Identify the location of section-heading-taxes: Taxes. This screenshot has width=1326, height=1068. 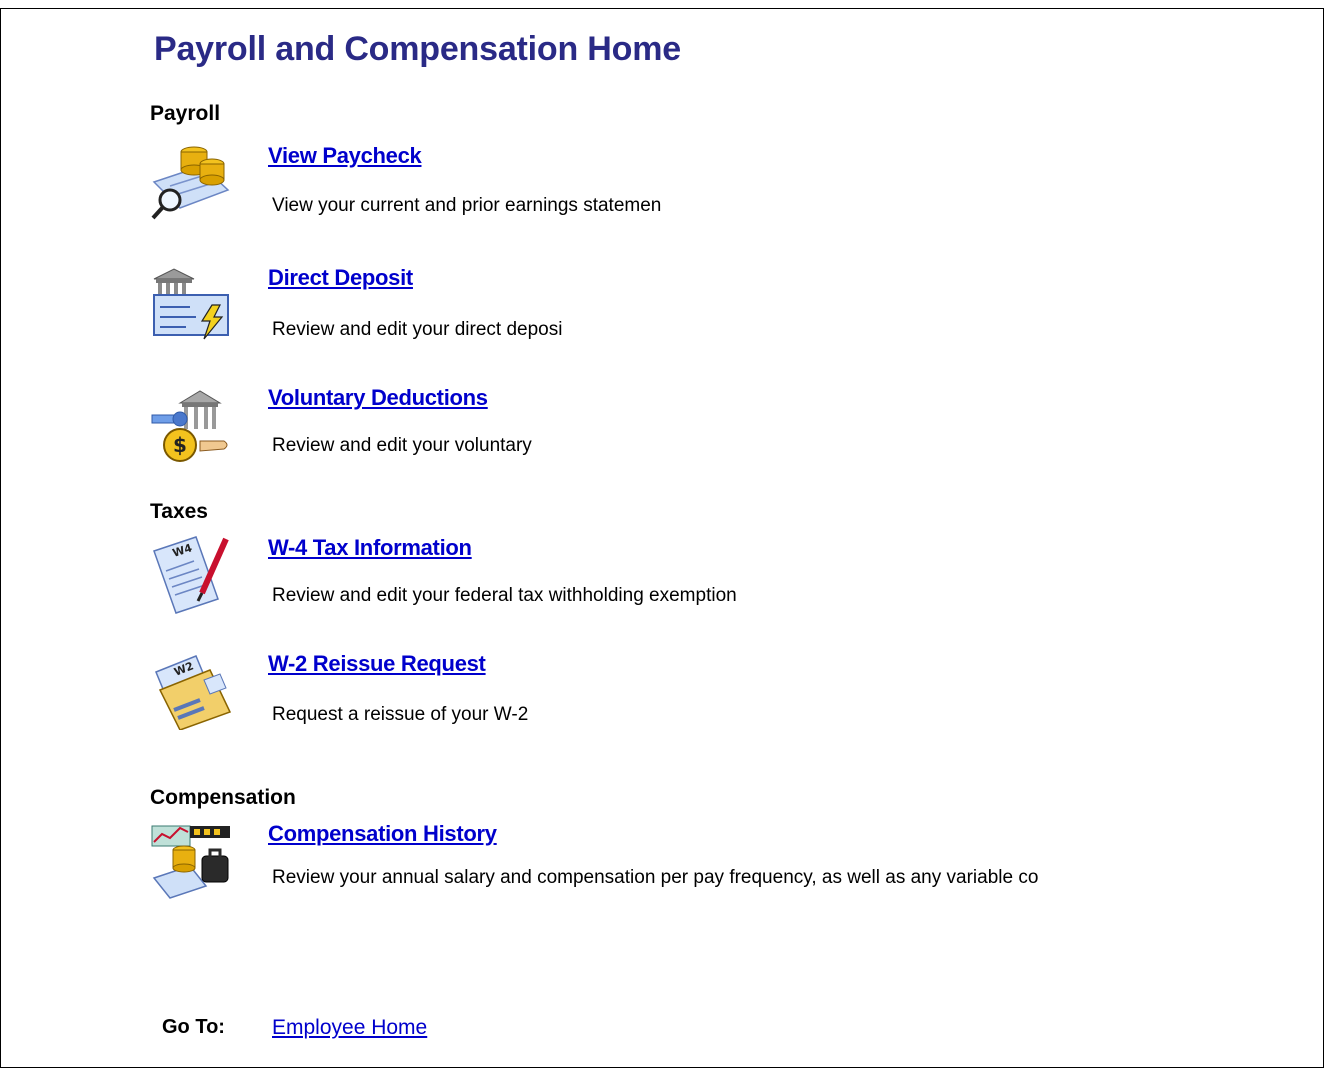
(179, 511).